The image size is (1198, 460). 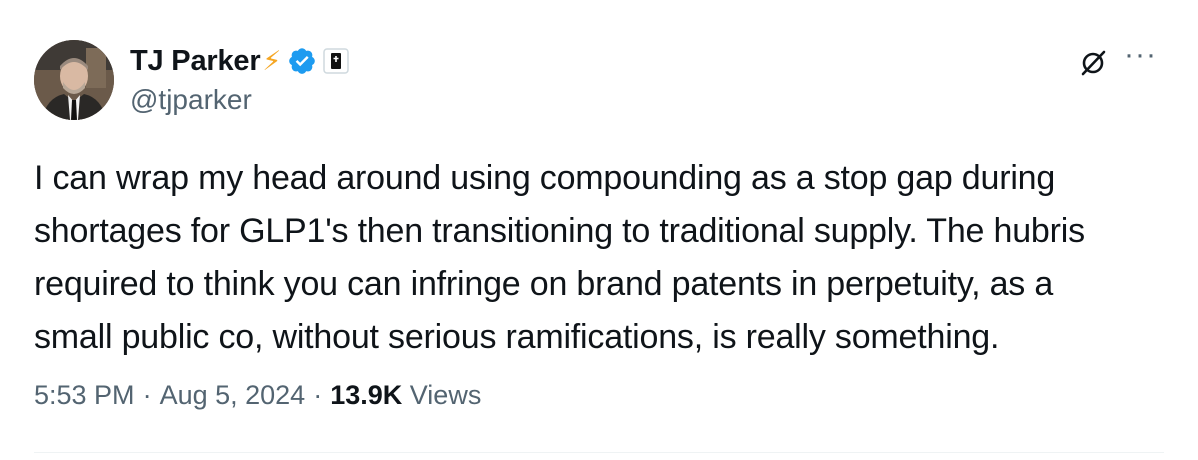 I want to click on tweet-meta: 5:53 PM · Aug 5, 2024 · 13.9K Views, so click(x=257, y=395).